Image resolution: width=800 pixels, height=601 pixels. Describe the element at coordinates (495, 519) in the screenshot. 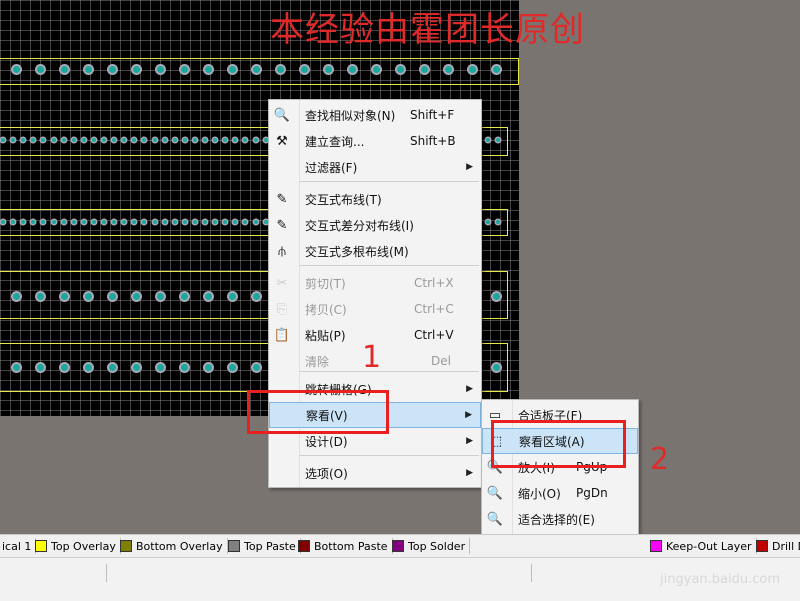

I see `fit-selected-icon: 🔍` at that location.